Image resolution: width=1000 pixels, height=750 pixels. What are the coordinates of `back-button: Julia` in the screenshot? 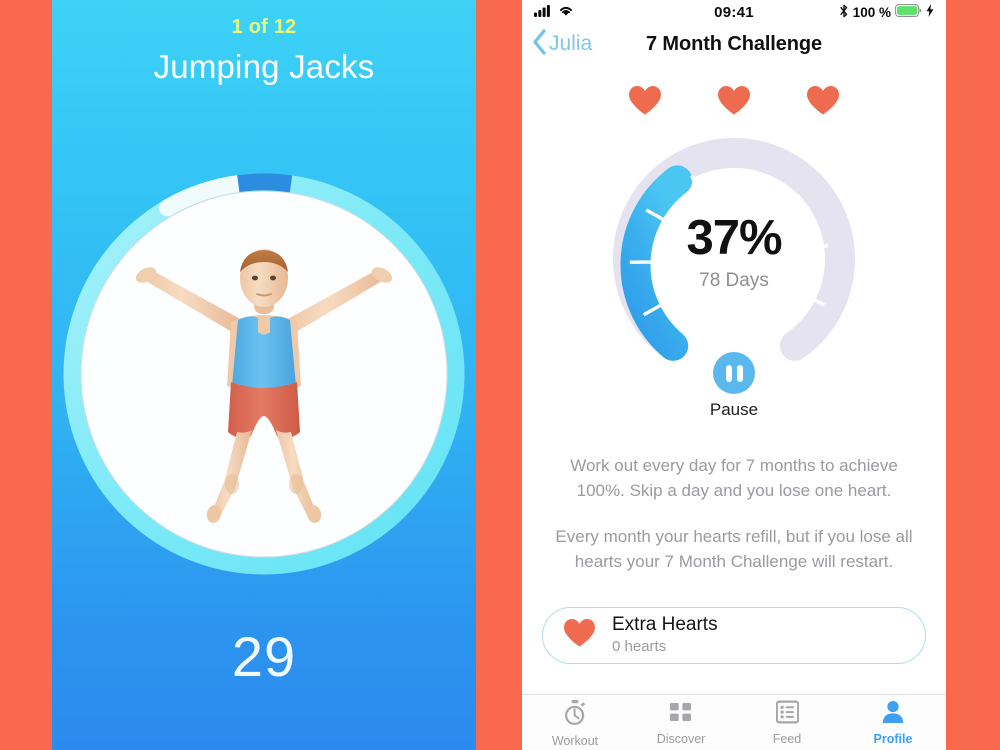 It's located at (562, 44).